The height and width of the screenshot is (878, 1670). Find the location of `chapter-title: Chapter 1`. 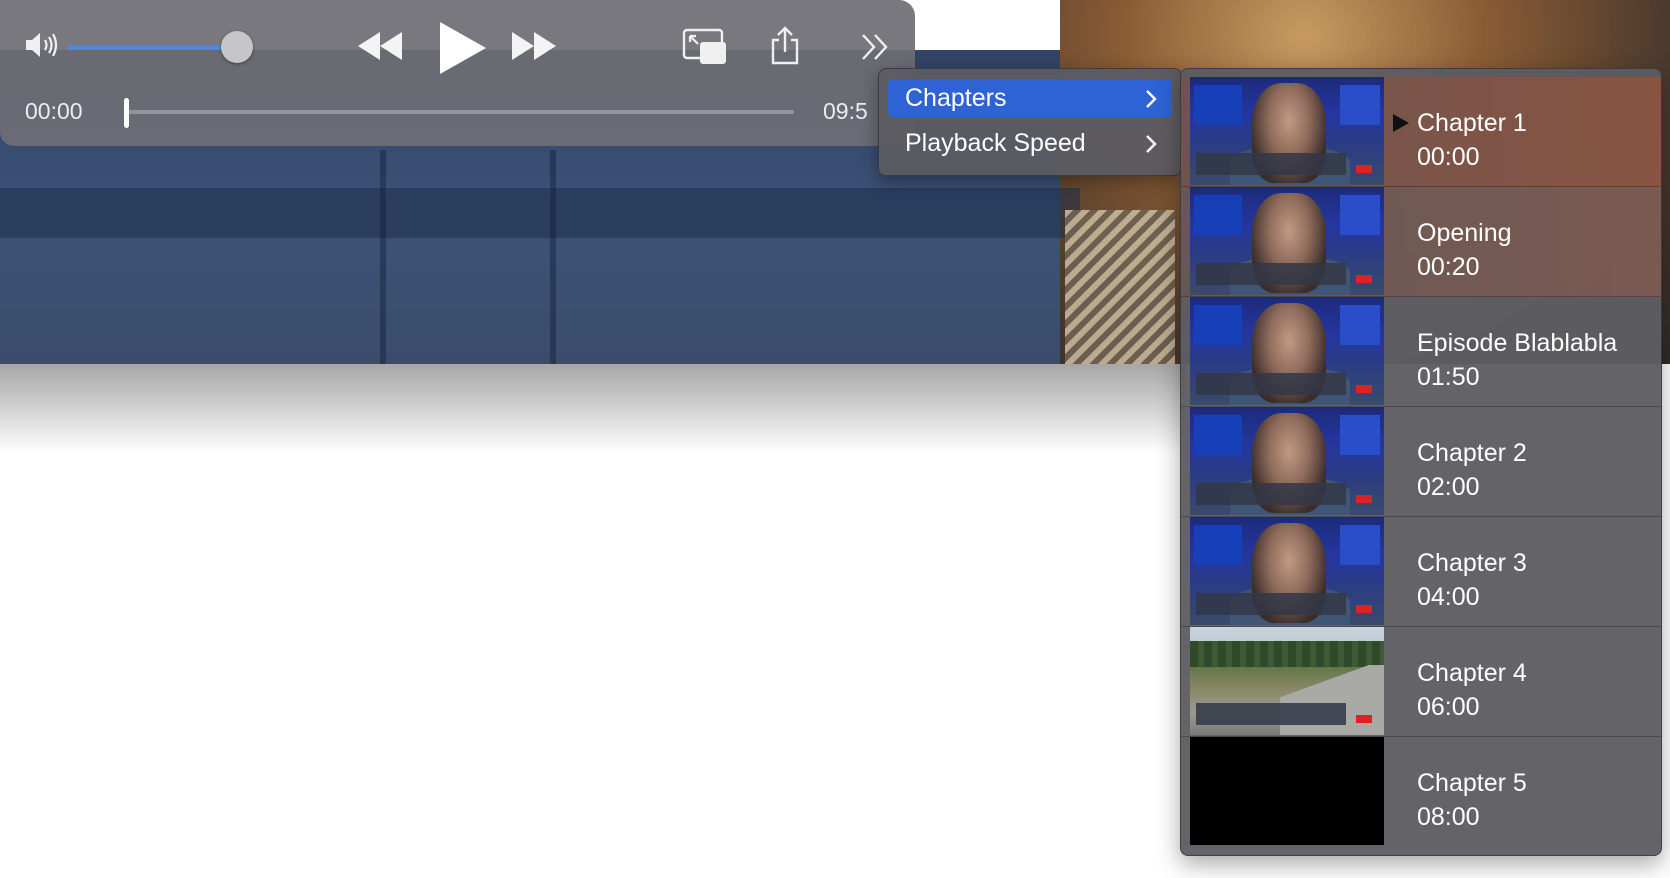

chapter-title: Chapter 1 is located at coordinates (1472, 123).